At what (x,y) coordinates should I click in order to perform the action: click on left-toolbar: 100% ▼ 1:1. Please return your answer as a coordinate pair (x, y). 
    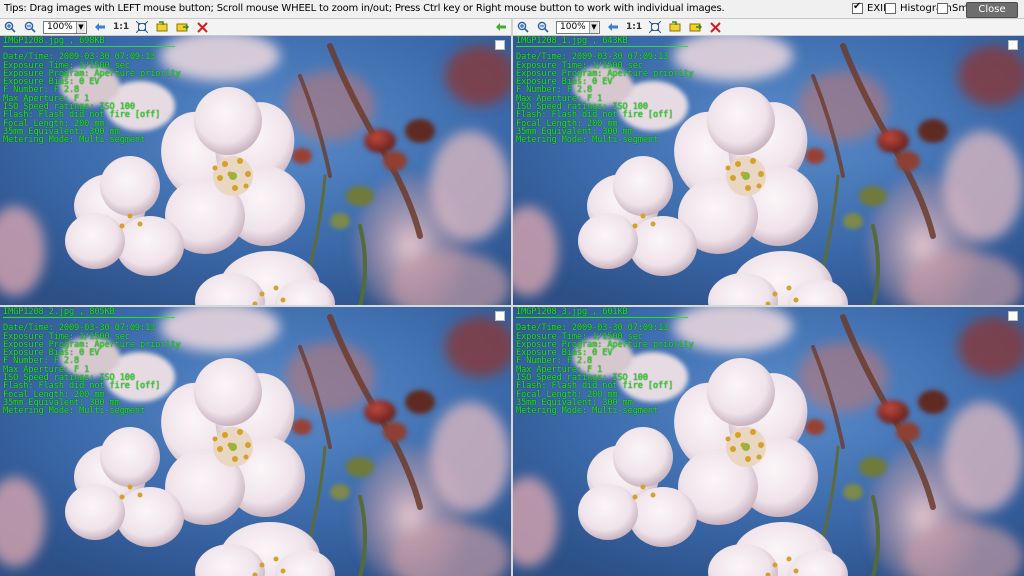
    Looking at the image, I should click on (255, 27).